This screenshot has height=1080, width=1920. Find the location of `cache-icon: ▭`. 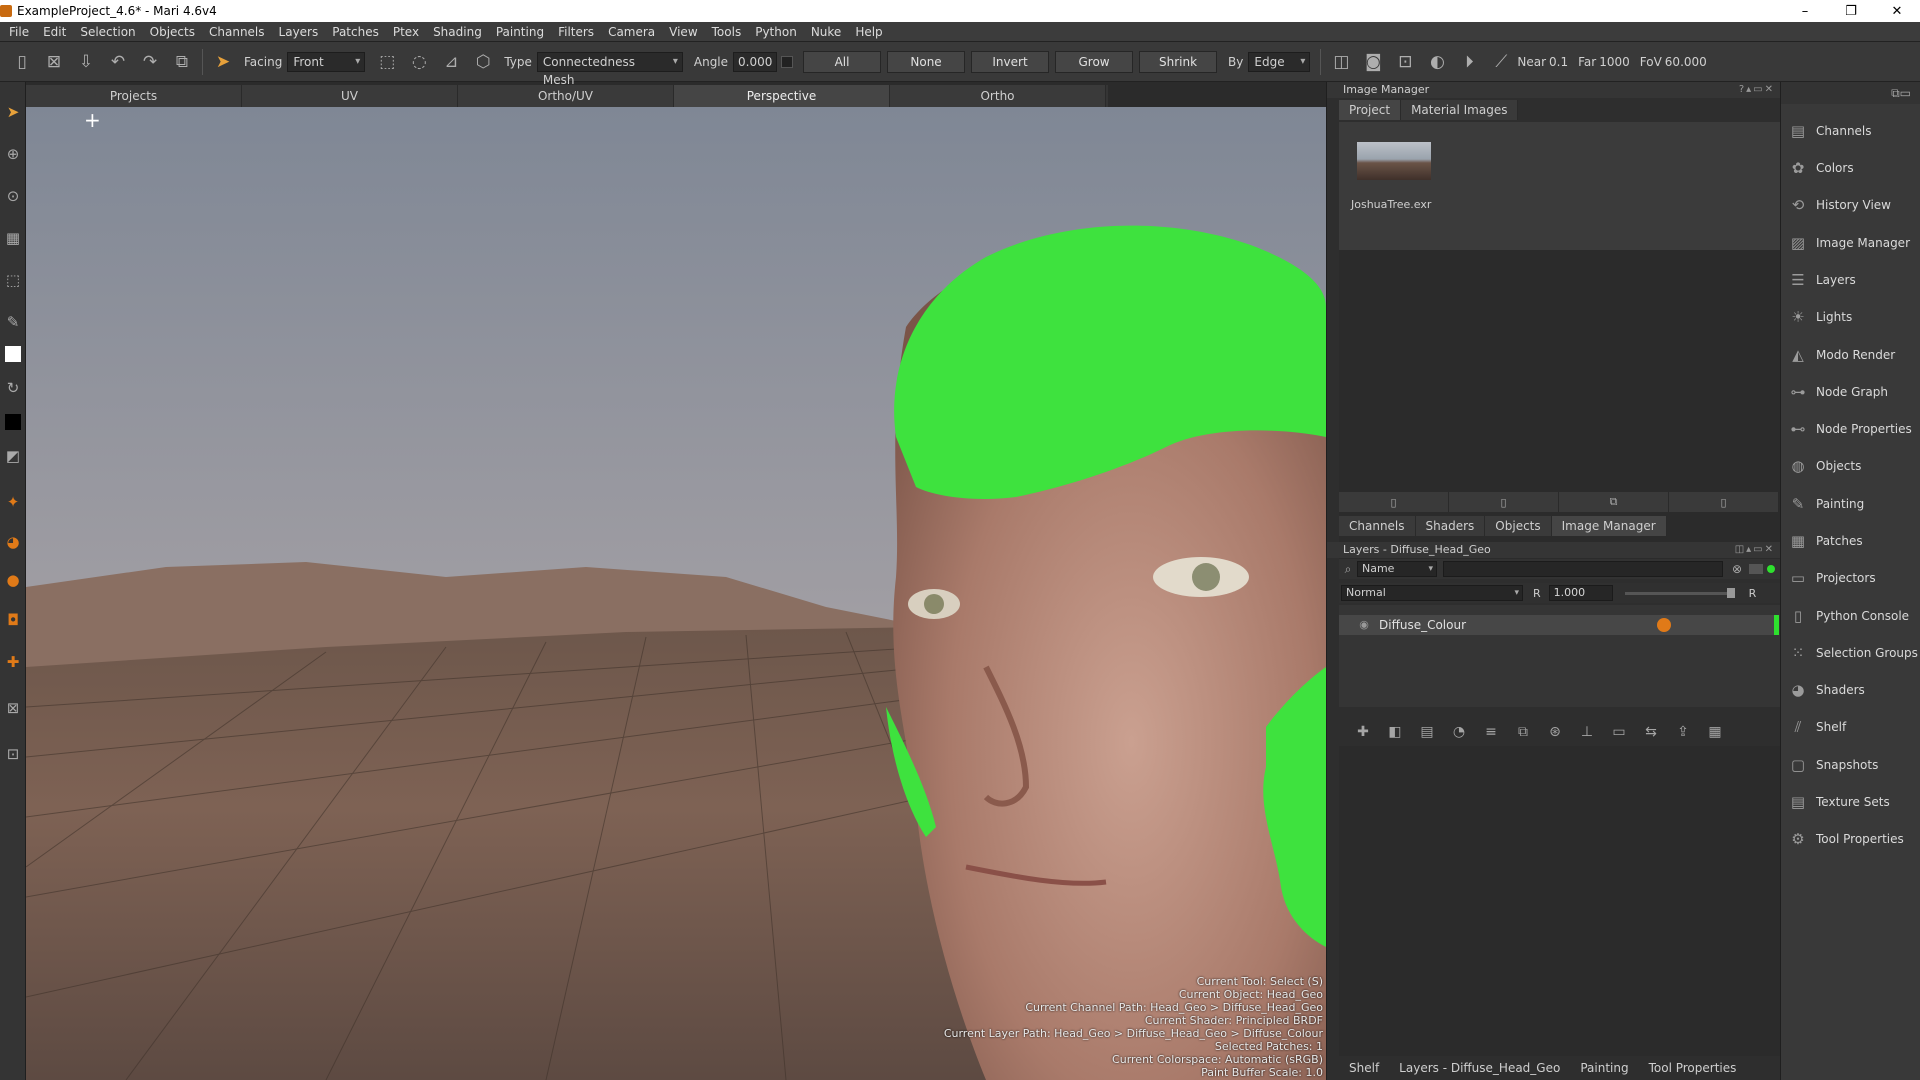

cache-icon: ▭ is located at coordinates (1619, 732).